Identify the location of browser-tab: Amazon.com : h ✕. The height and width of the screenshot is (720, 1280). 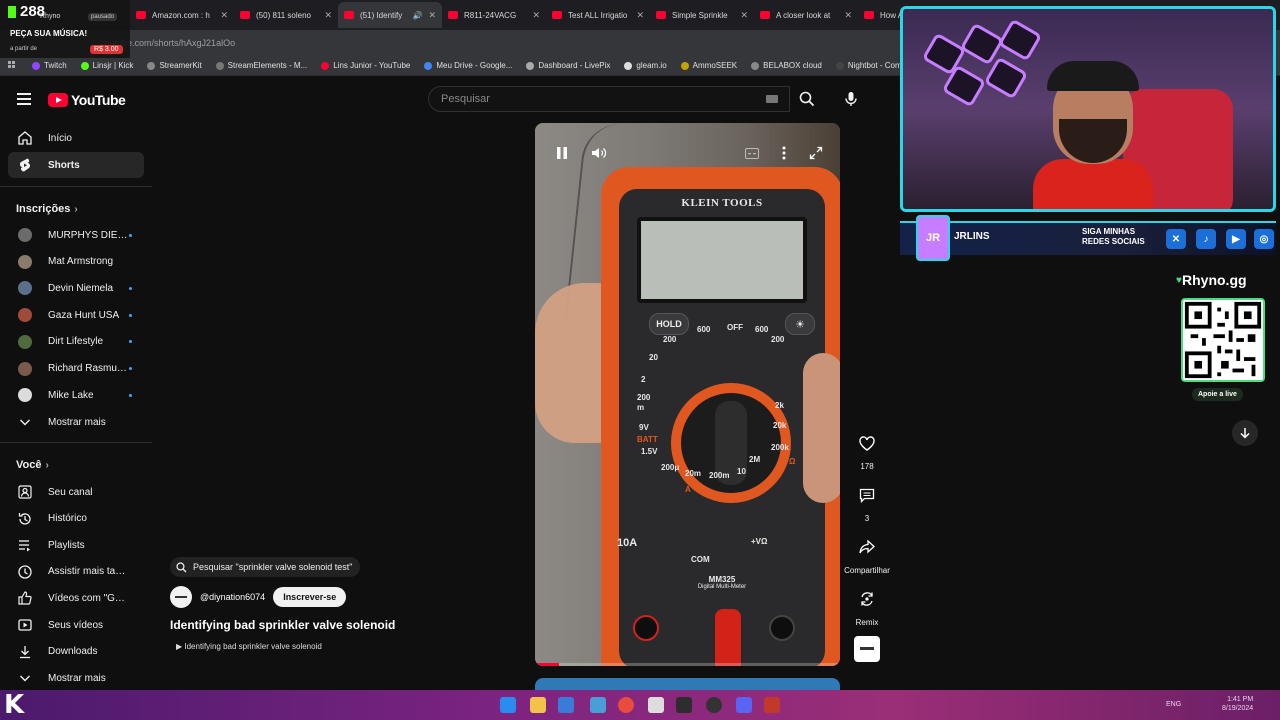
(182, 15).